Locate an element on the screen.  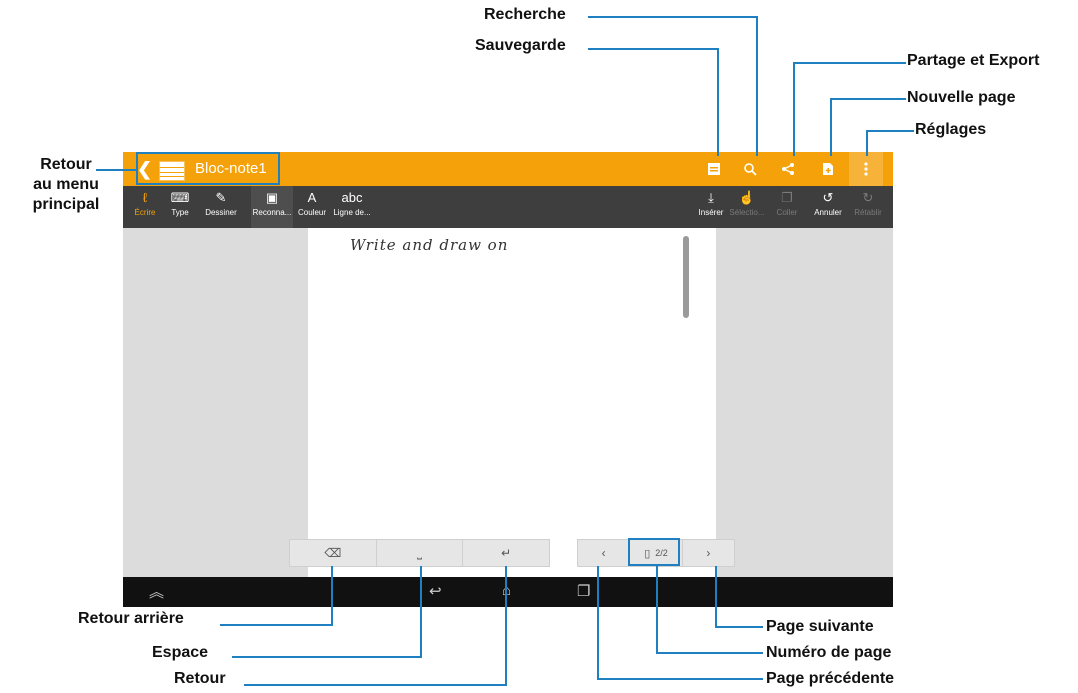
callout-retour-arriere: Retour arrière is located at coordinates (131, 618).